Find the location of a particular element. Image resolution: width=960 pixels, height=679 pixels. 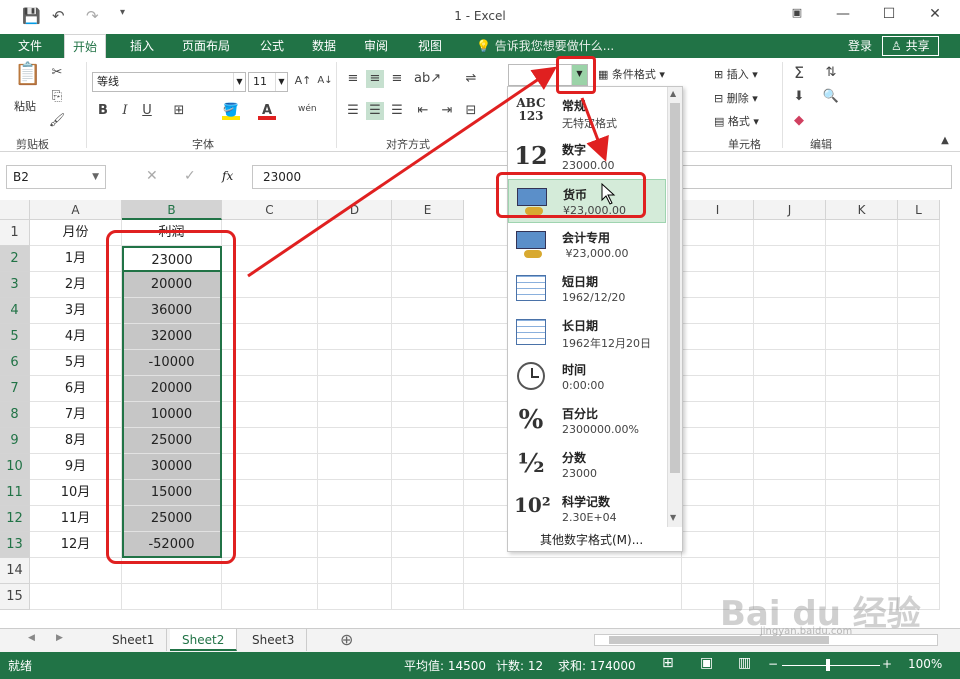

scroll-right-icon: ▶ is located at coordinates (59, 638).